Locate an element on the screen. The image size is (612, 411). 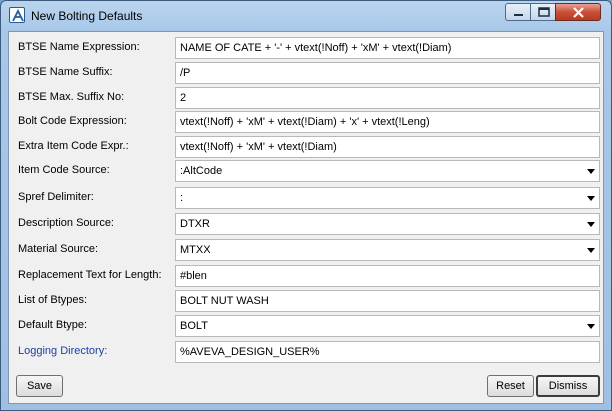
spref-delimiter-select: : is located at coordinates (387, 198).